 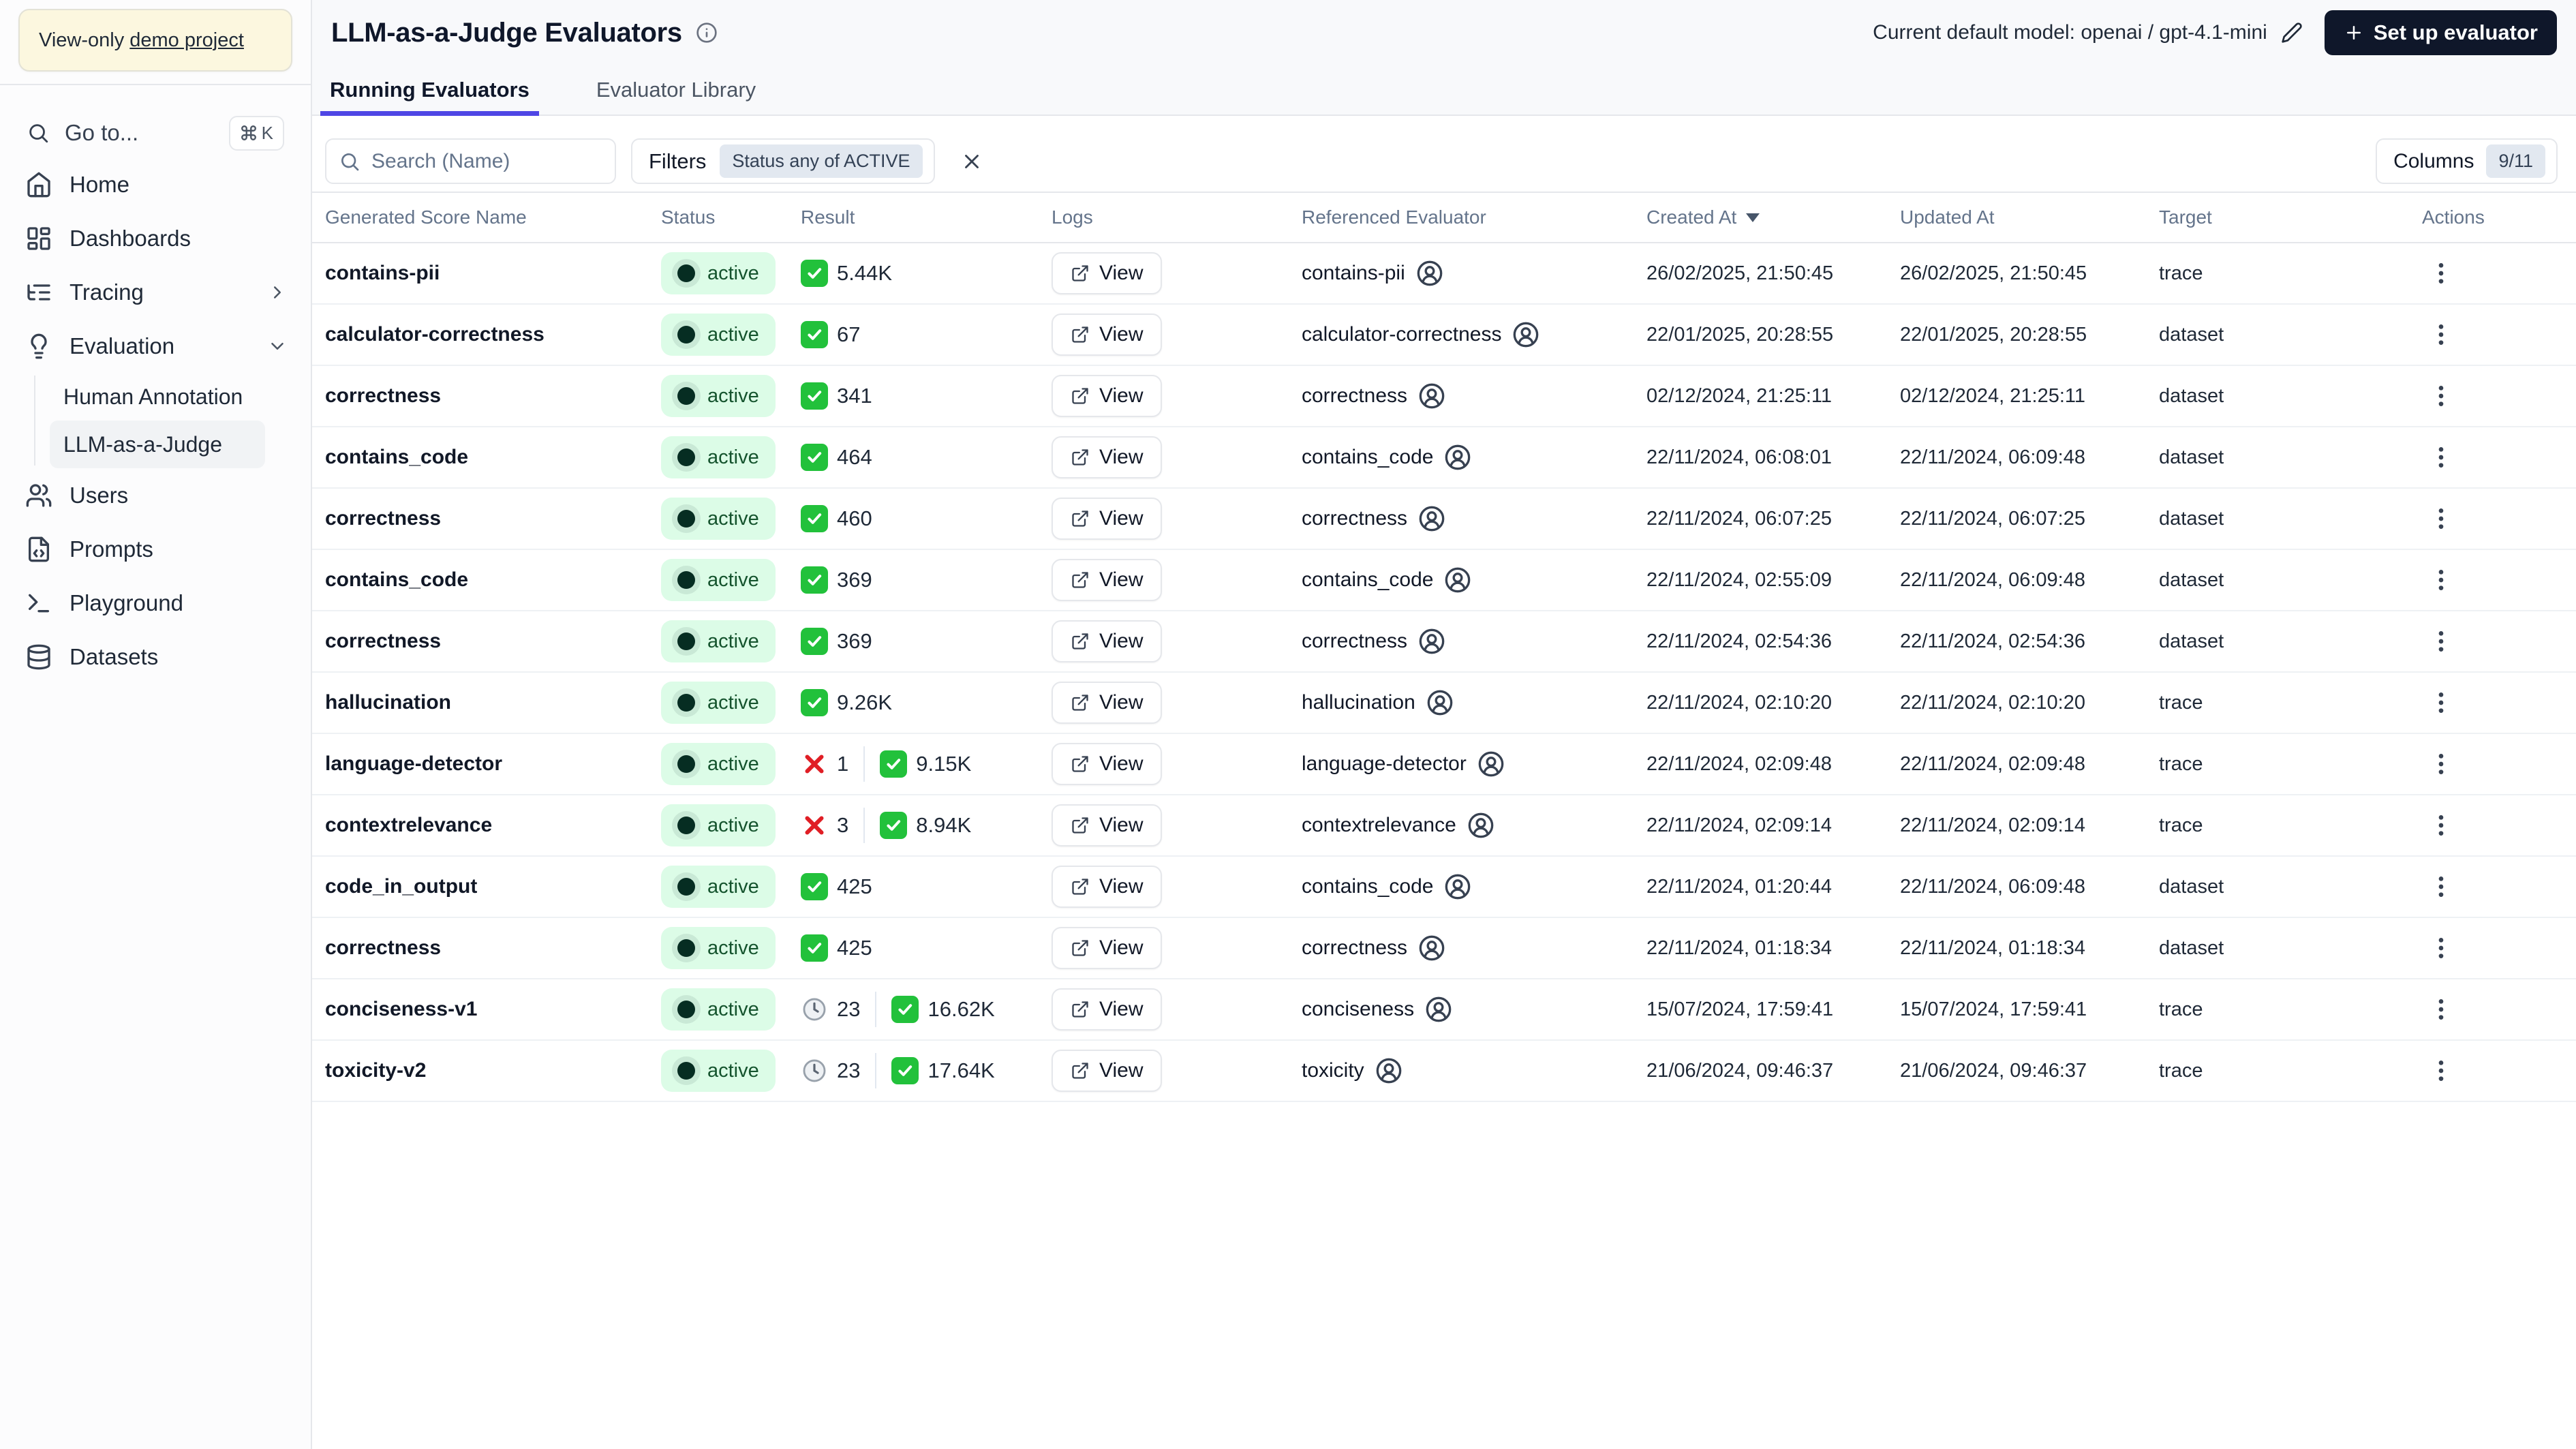 What do you see at coordinates (155, 184) in the screenshot?
I see `sidebar-item-home: Home` at bounding box center [155, 184].